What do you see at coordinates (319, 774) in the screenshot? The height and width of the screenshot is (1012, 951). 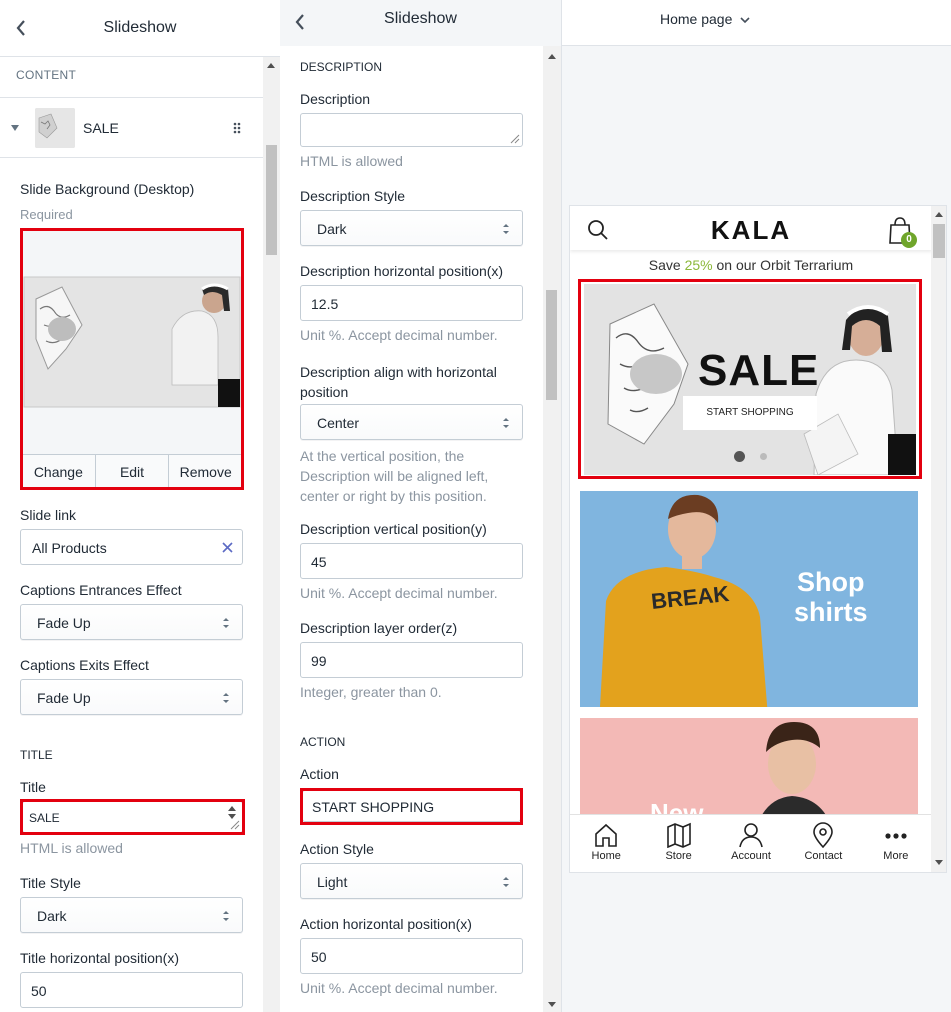 I see `action-label: Action` at bounding box center [319, 774].